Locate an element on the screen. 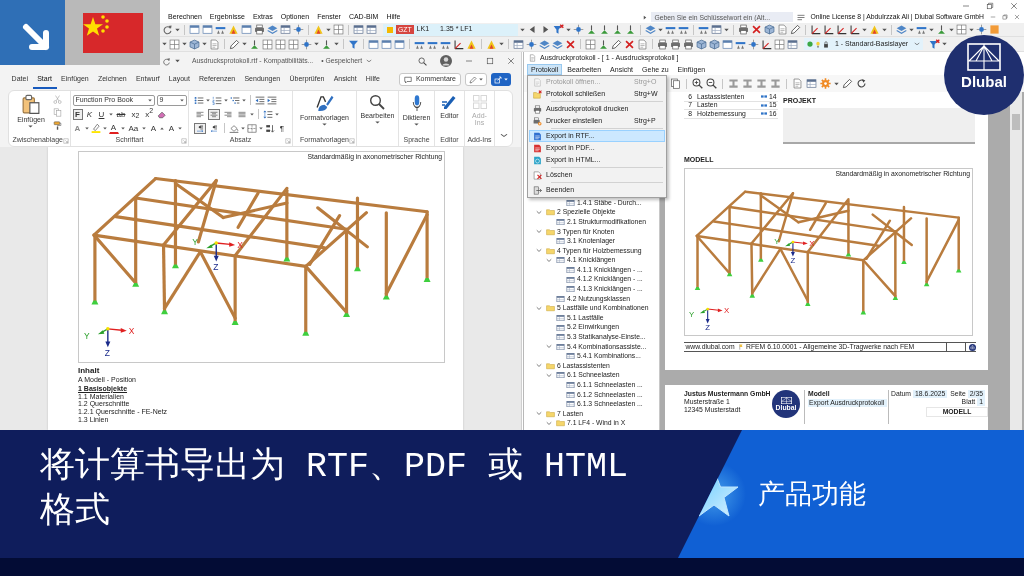 Image resolution: width=1024 pixels, height=576 pixels. zoom-out-icon is located at coordinates (711, 83).